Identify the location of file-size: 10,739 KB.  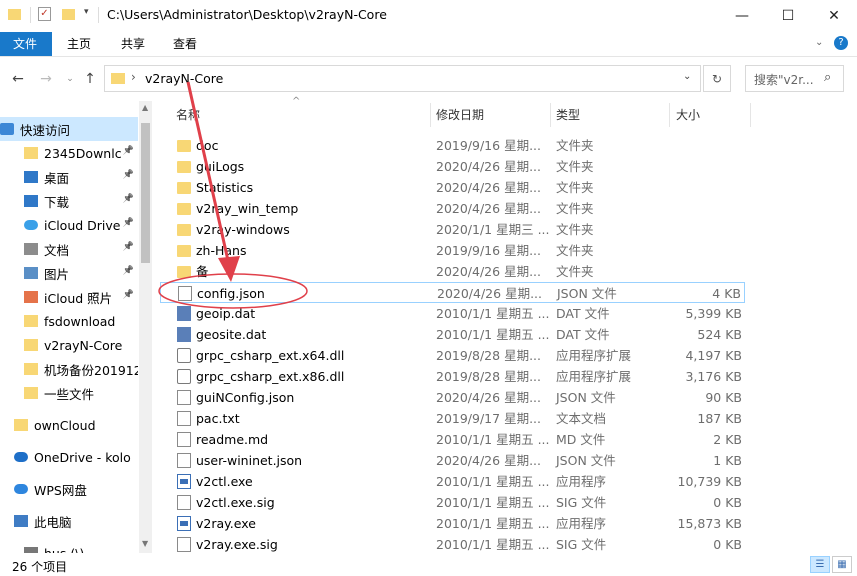
(709, 481).